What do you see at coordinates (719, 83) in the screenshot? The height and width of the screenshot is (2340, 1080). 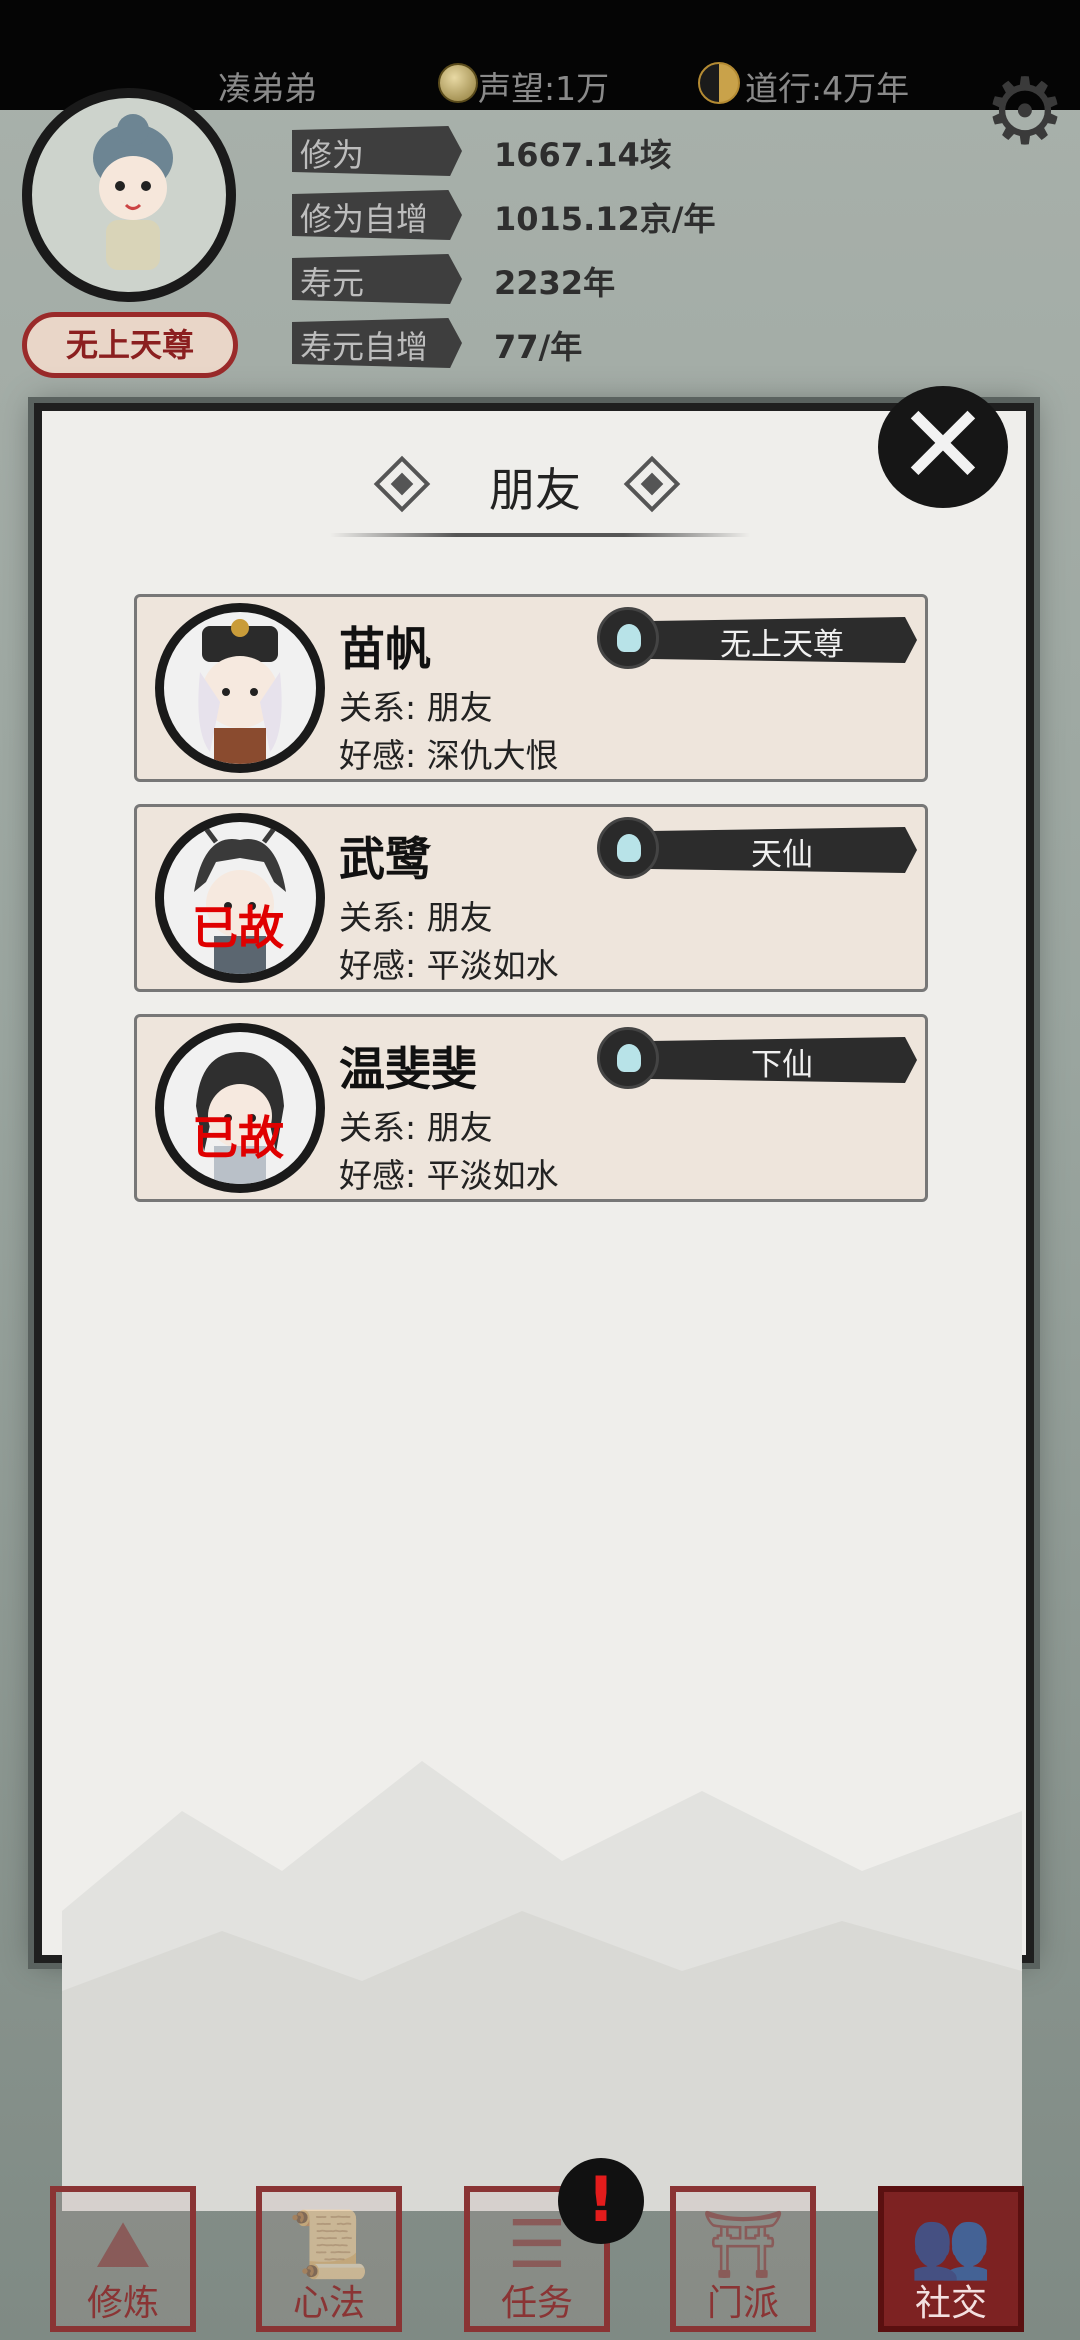 I see `yinyang-icon` at bounding box center [719, 83].